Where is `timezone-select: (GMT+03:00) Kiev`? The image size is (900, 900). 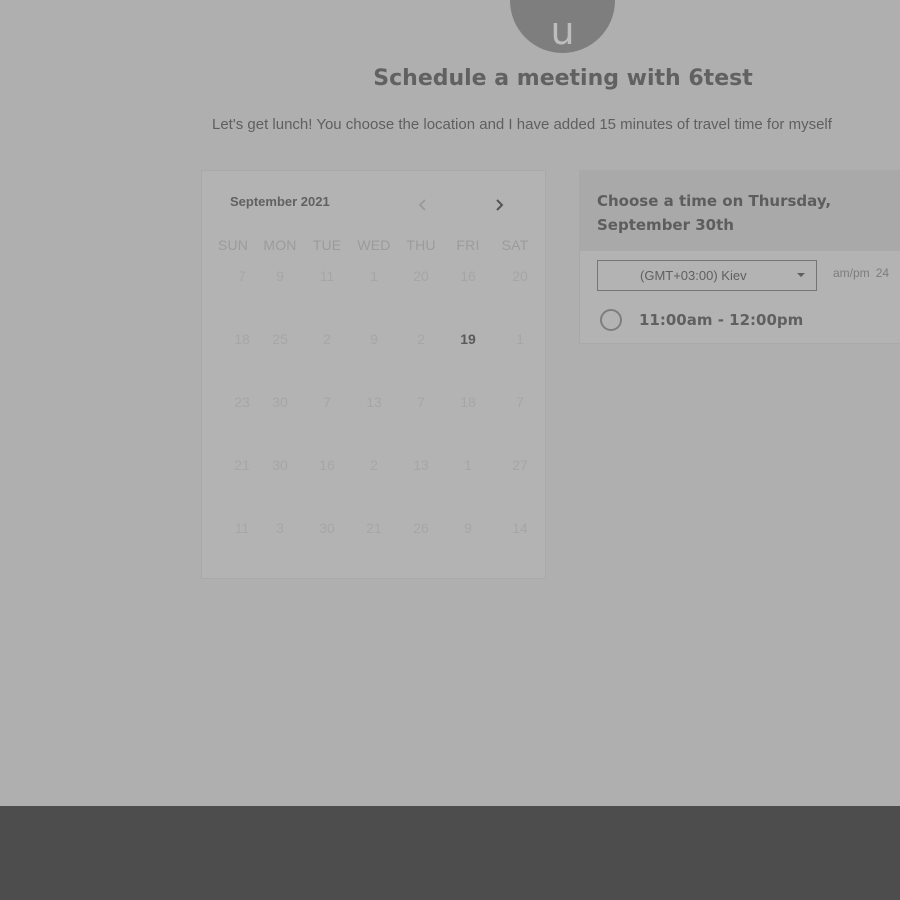 timezone-select: (GMT+03:00) Kiev is located at coordinates (707, 275).